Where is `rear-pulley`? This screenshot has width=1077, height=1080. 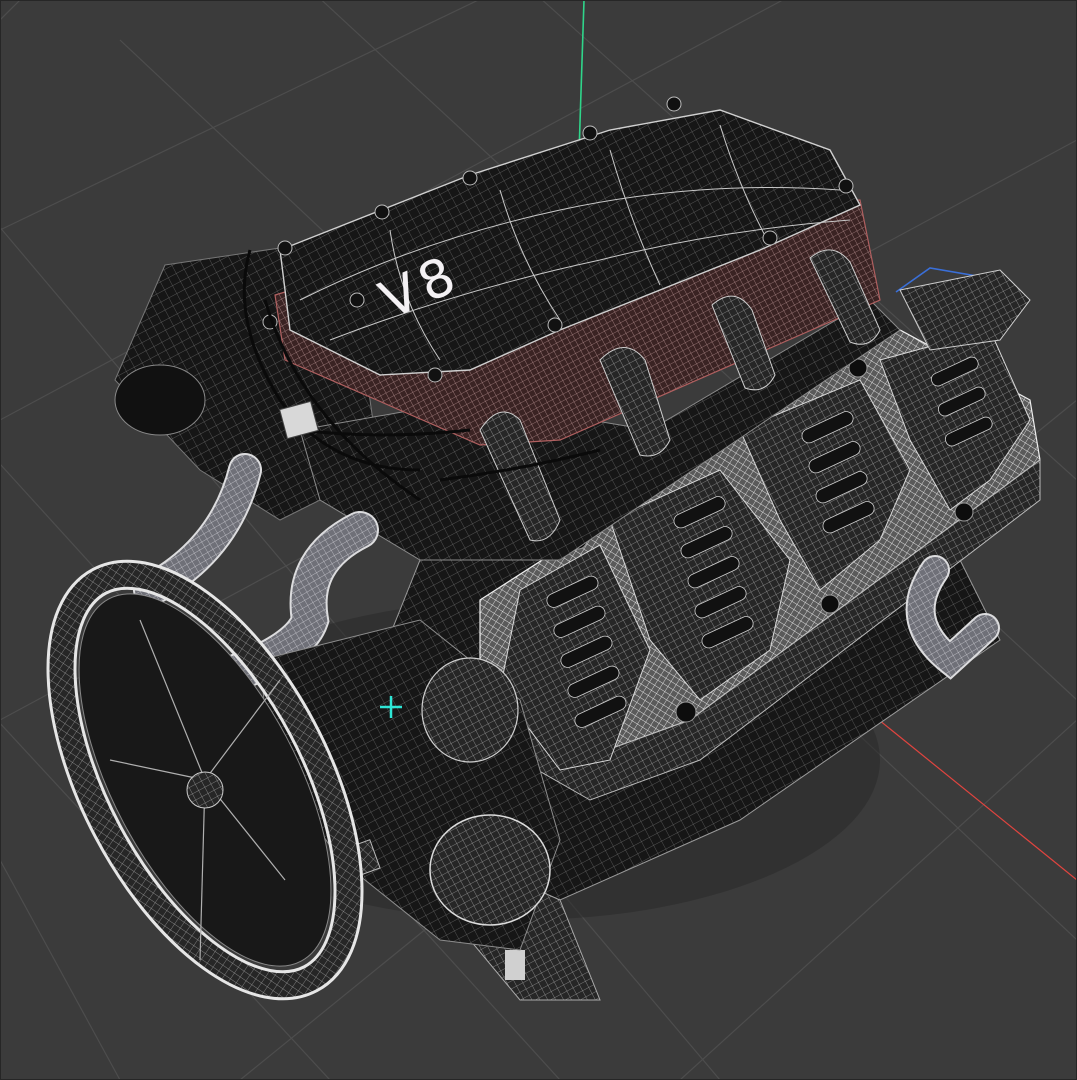
rear-pulley is located at coordinates (160, 400).